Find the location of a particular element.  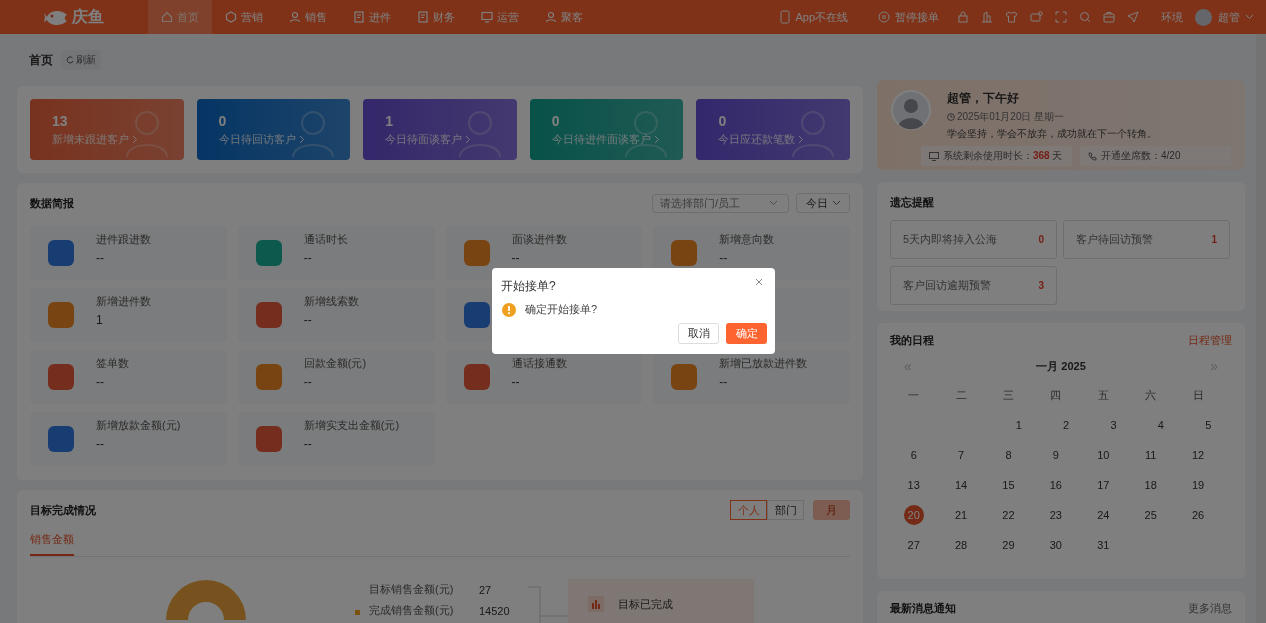

reminder-card: 5天内即将掉入公海 0 is located at coordinates (973, 239).